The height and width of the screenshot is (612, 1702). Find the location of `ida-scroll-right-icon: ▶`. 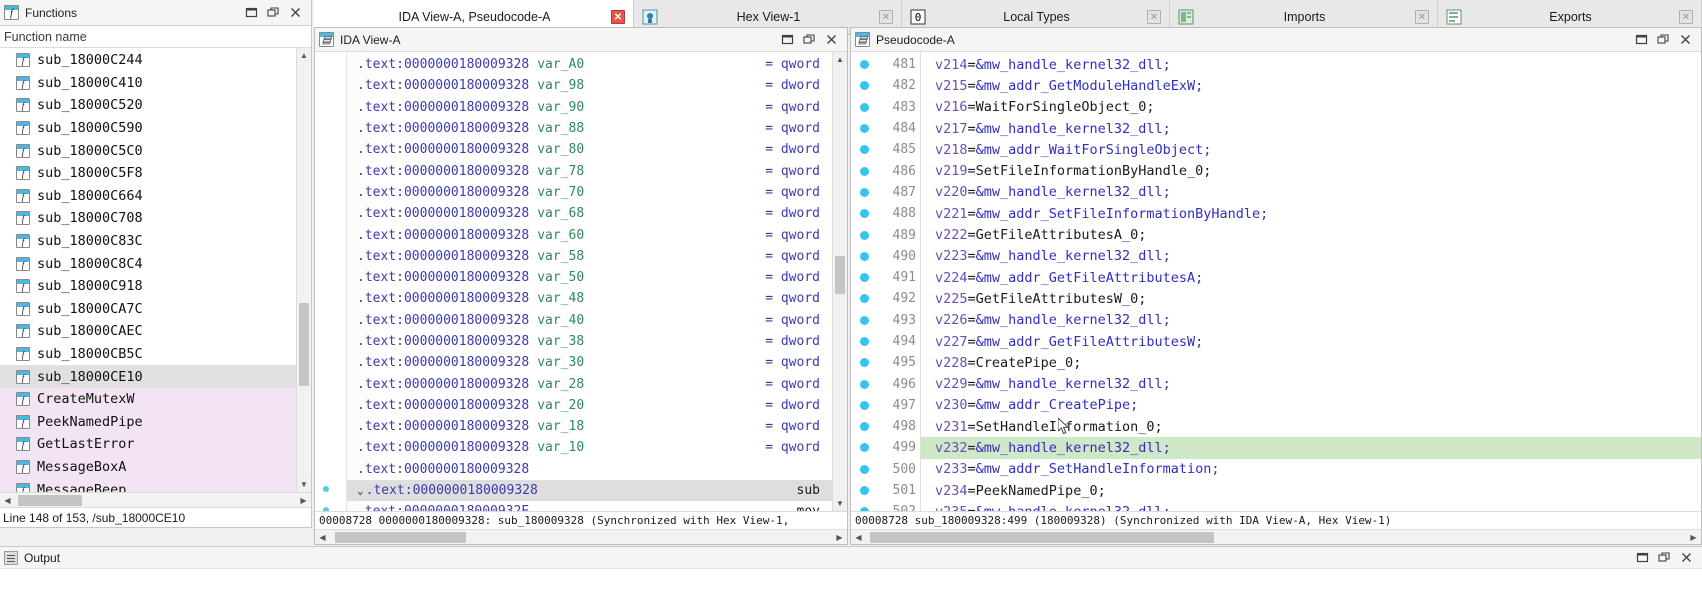

ida-scroll-right-icon: ▶ is located at coordinates (839, 537).